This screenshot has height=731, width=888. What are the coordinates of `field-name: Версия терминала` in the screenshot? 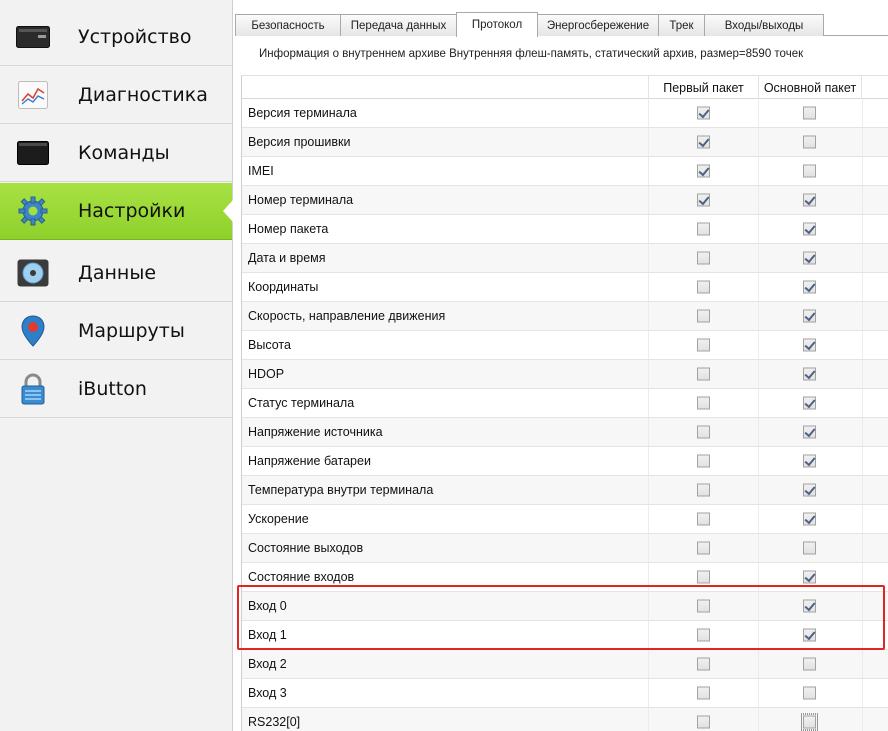 It's located at (302, 113).